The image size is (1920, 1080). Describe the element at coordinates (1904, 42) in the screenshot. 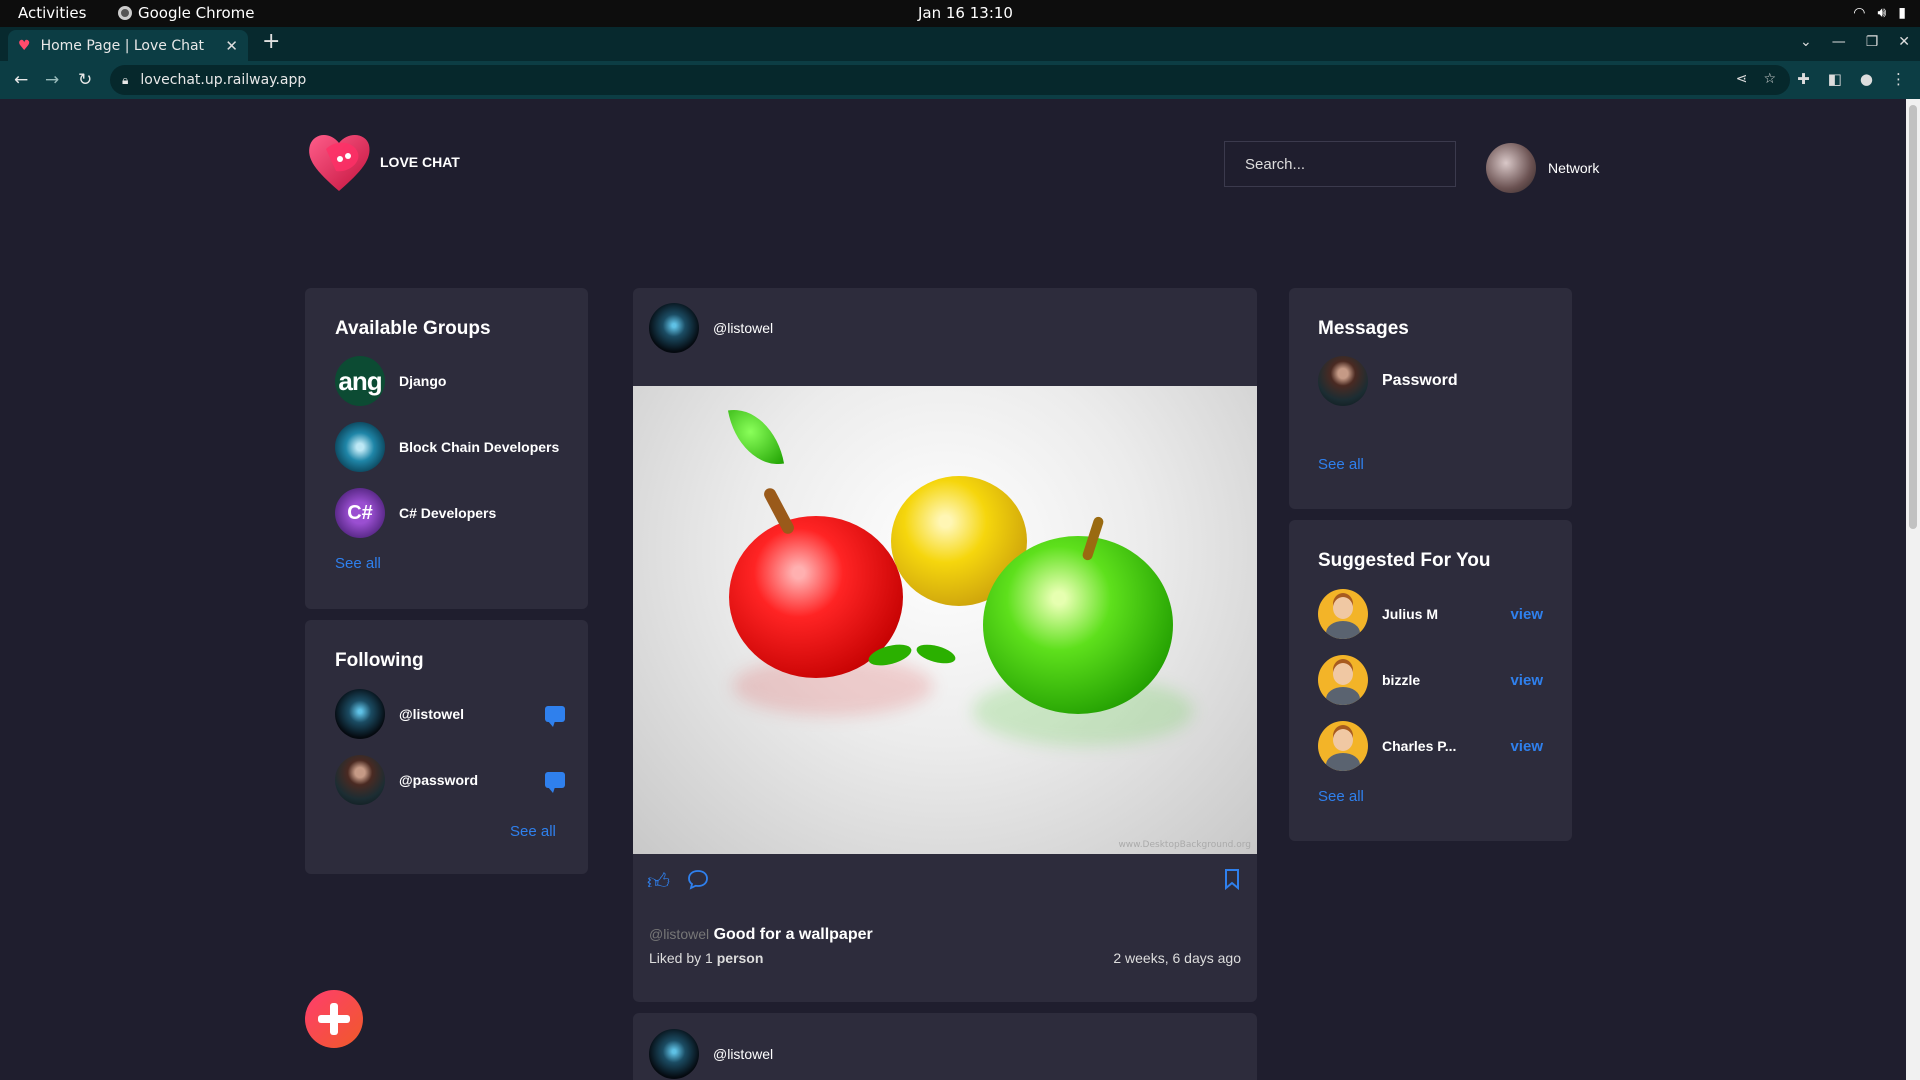

I see `close-window-icon: ✕` at that location.